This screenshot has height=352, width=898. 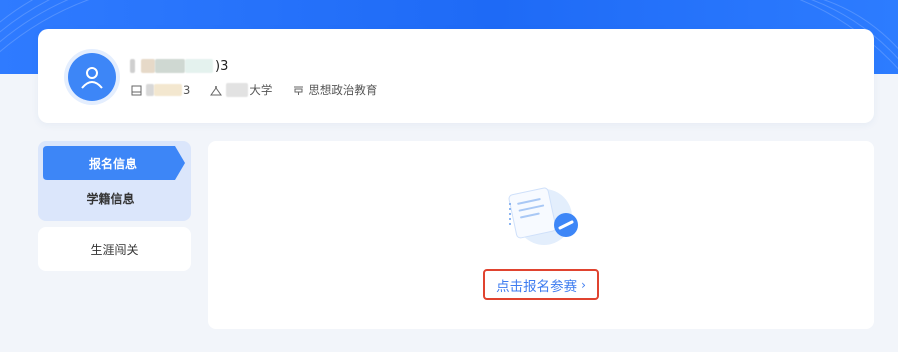 What do you see at coordinates (114, 181) in the screenshot?
I see `sidebar-group: 报名信息 学籍信息` at bounding box center [114, 181].